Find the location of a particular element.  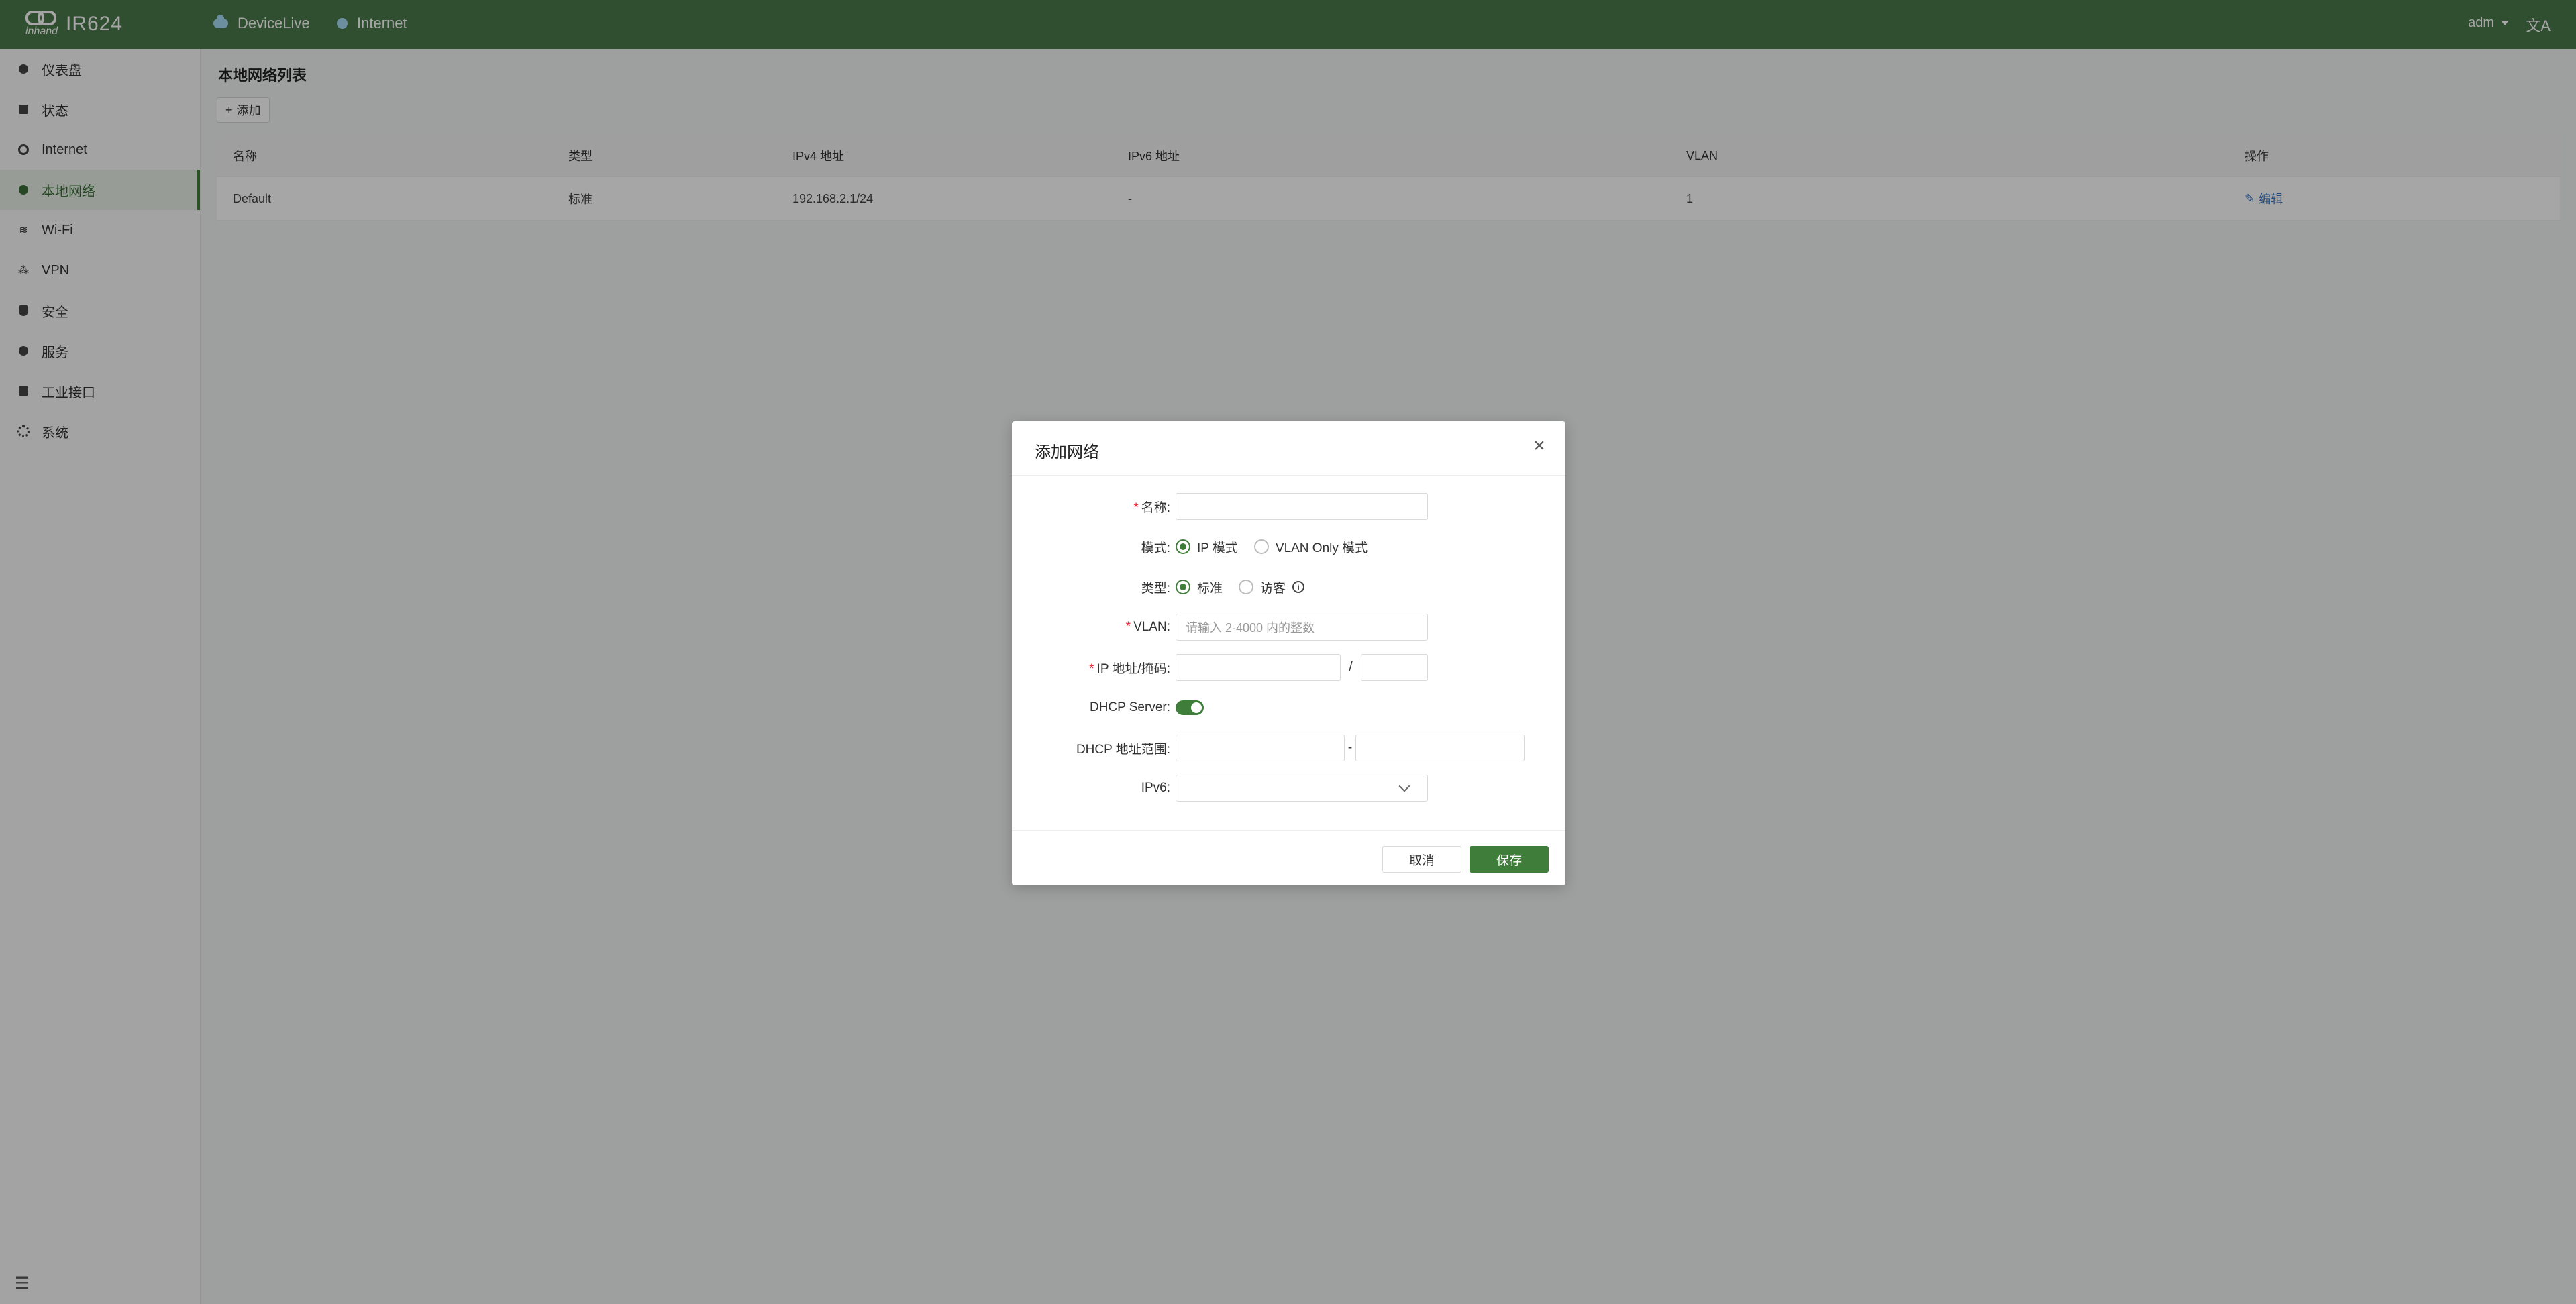

ipv6-row: IPv6: is located at coordinates (1288, 789).